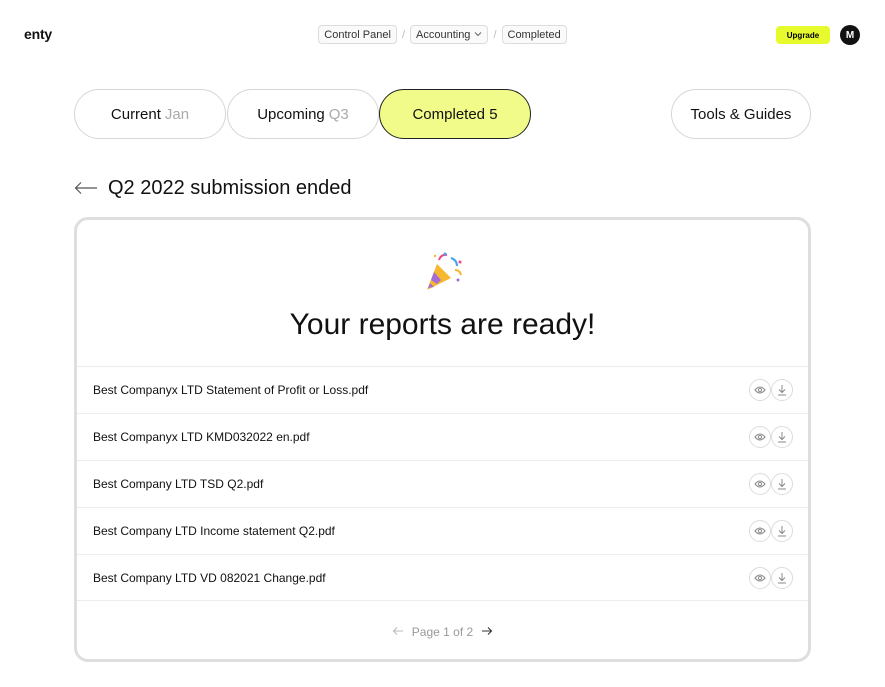 Image resolution: width=885 pixels, height=687 pixels. I want to click on tab-label: Upcoming, so click(291, 114).